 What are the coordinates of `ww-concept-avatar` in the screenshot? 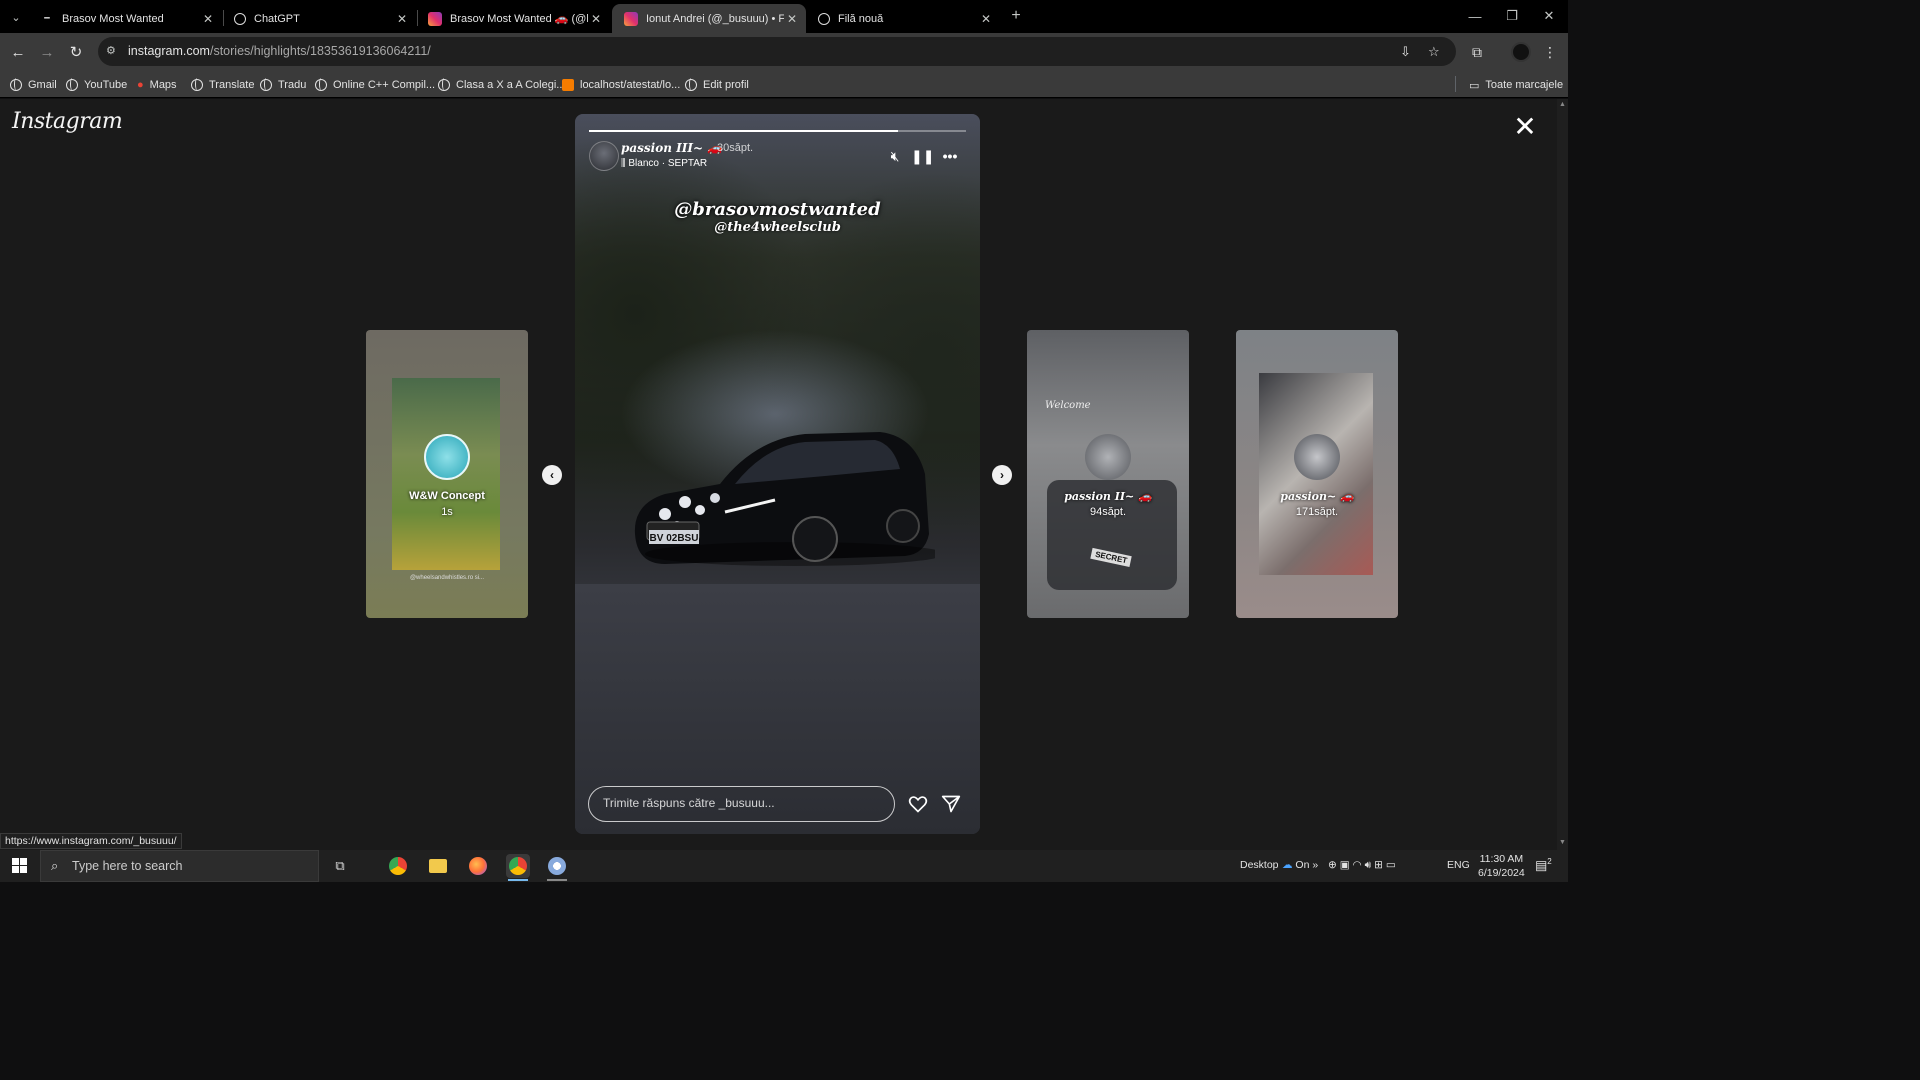 It's located at (447, 457).